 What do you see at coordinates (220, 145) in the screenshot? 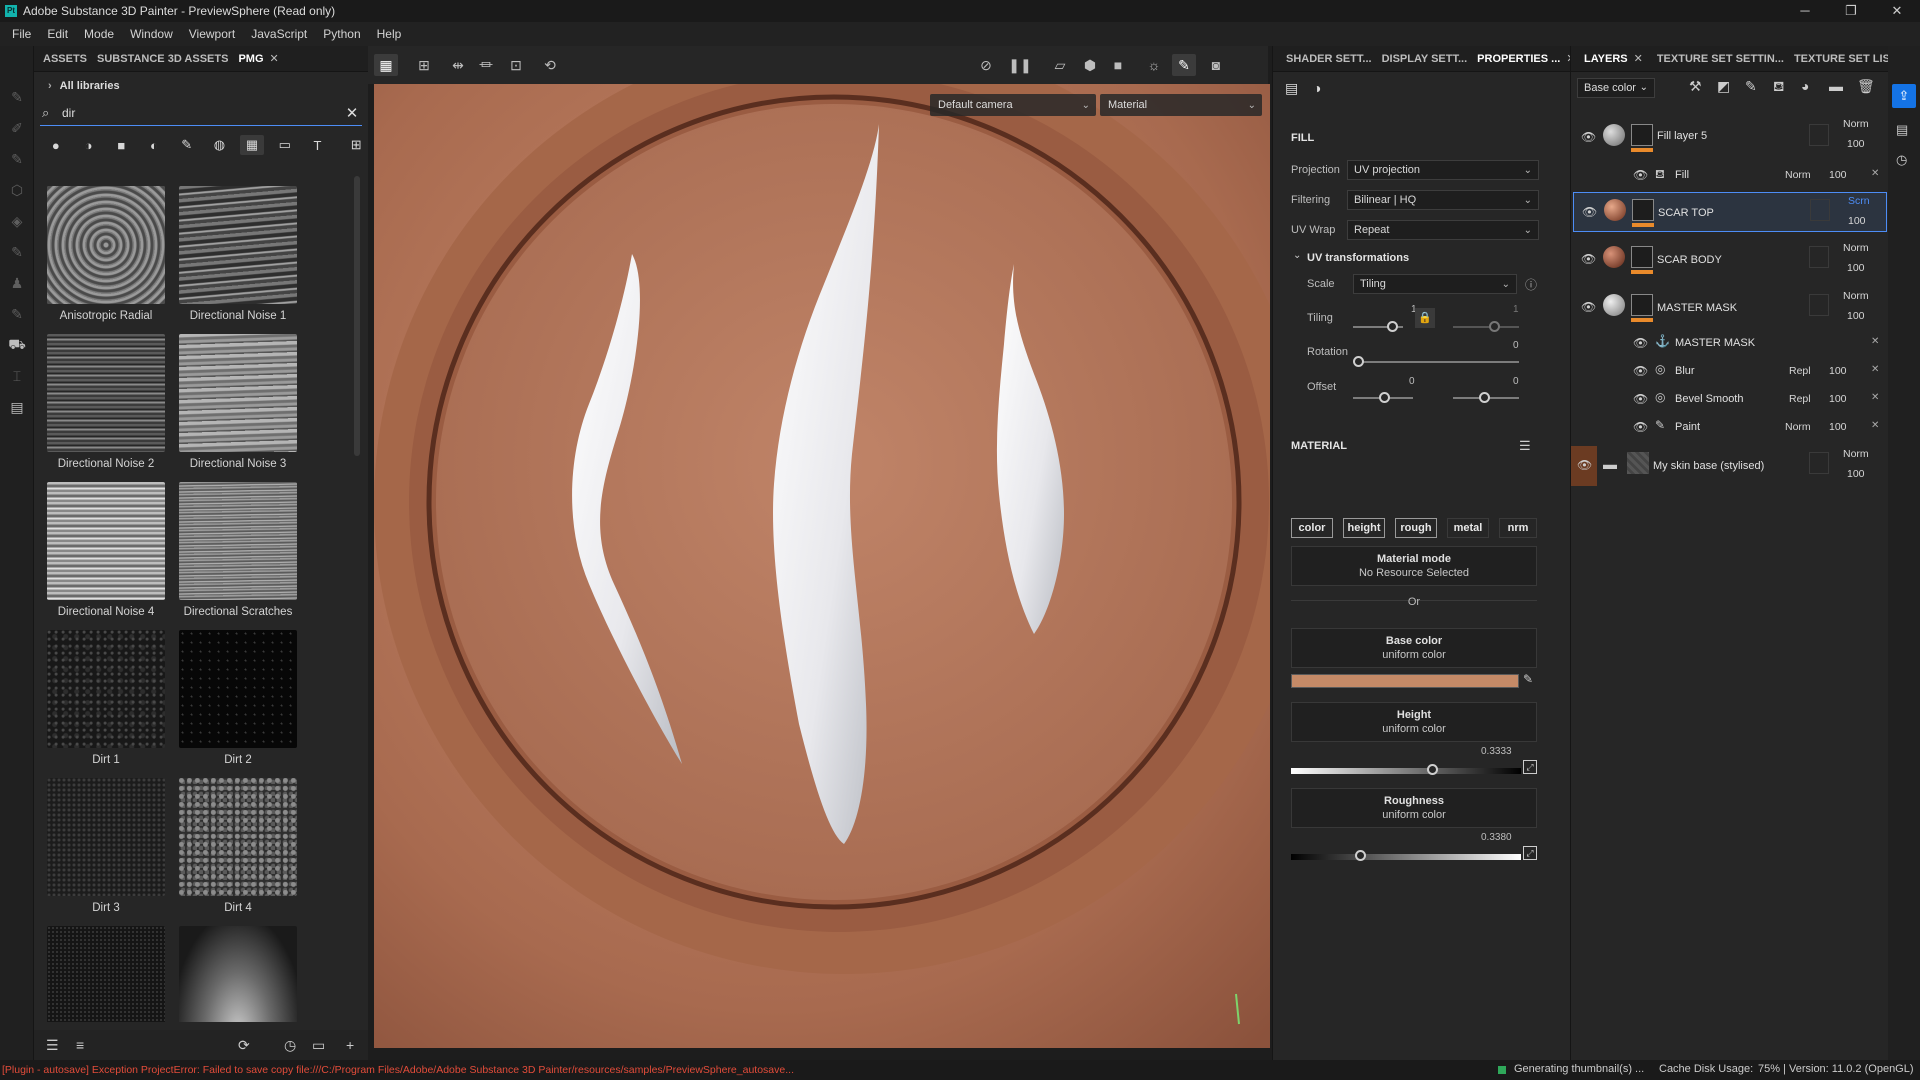
I see `filter-particles-icon: ◍` at bounding box center [220, 145].